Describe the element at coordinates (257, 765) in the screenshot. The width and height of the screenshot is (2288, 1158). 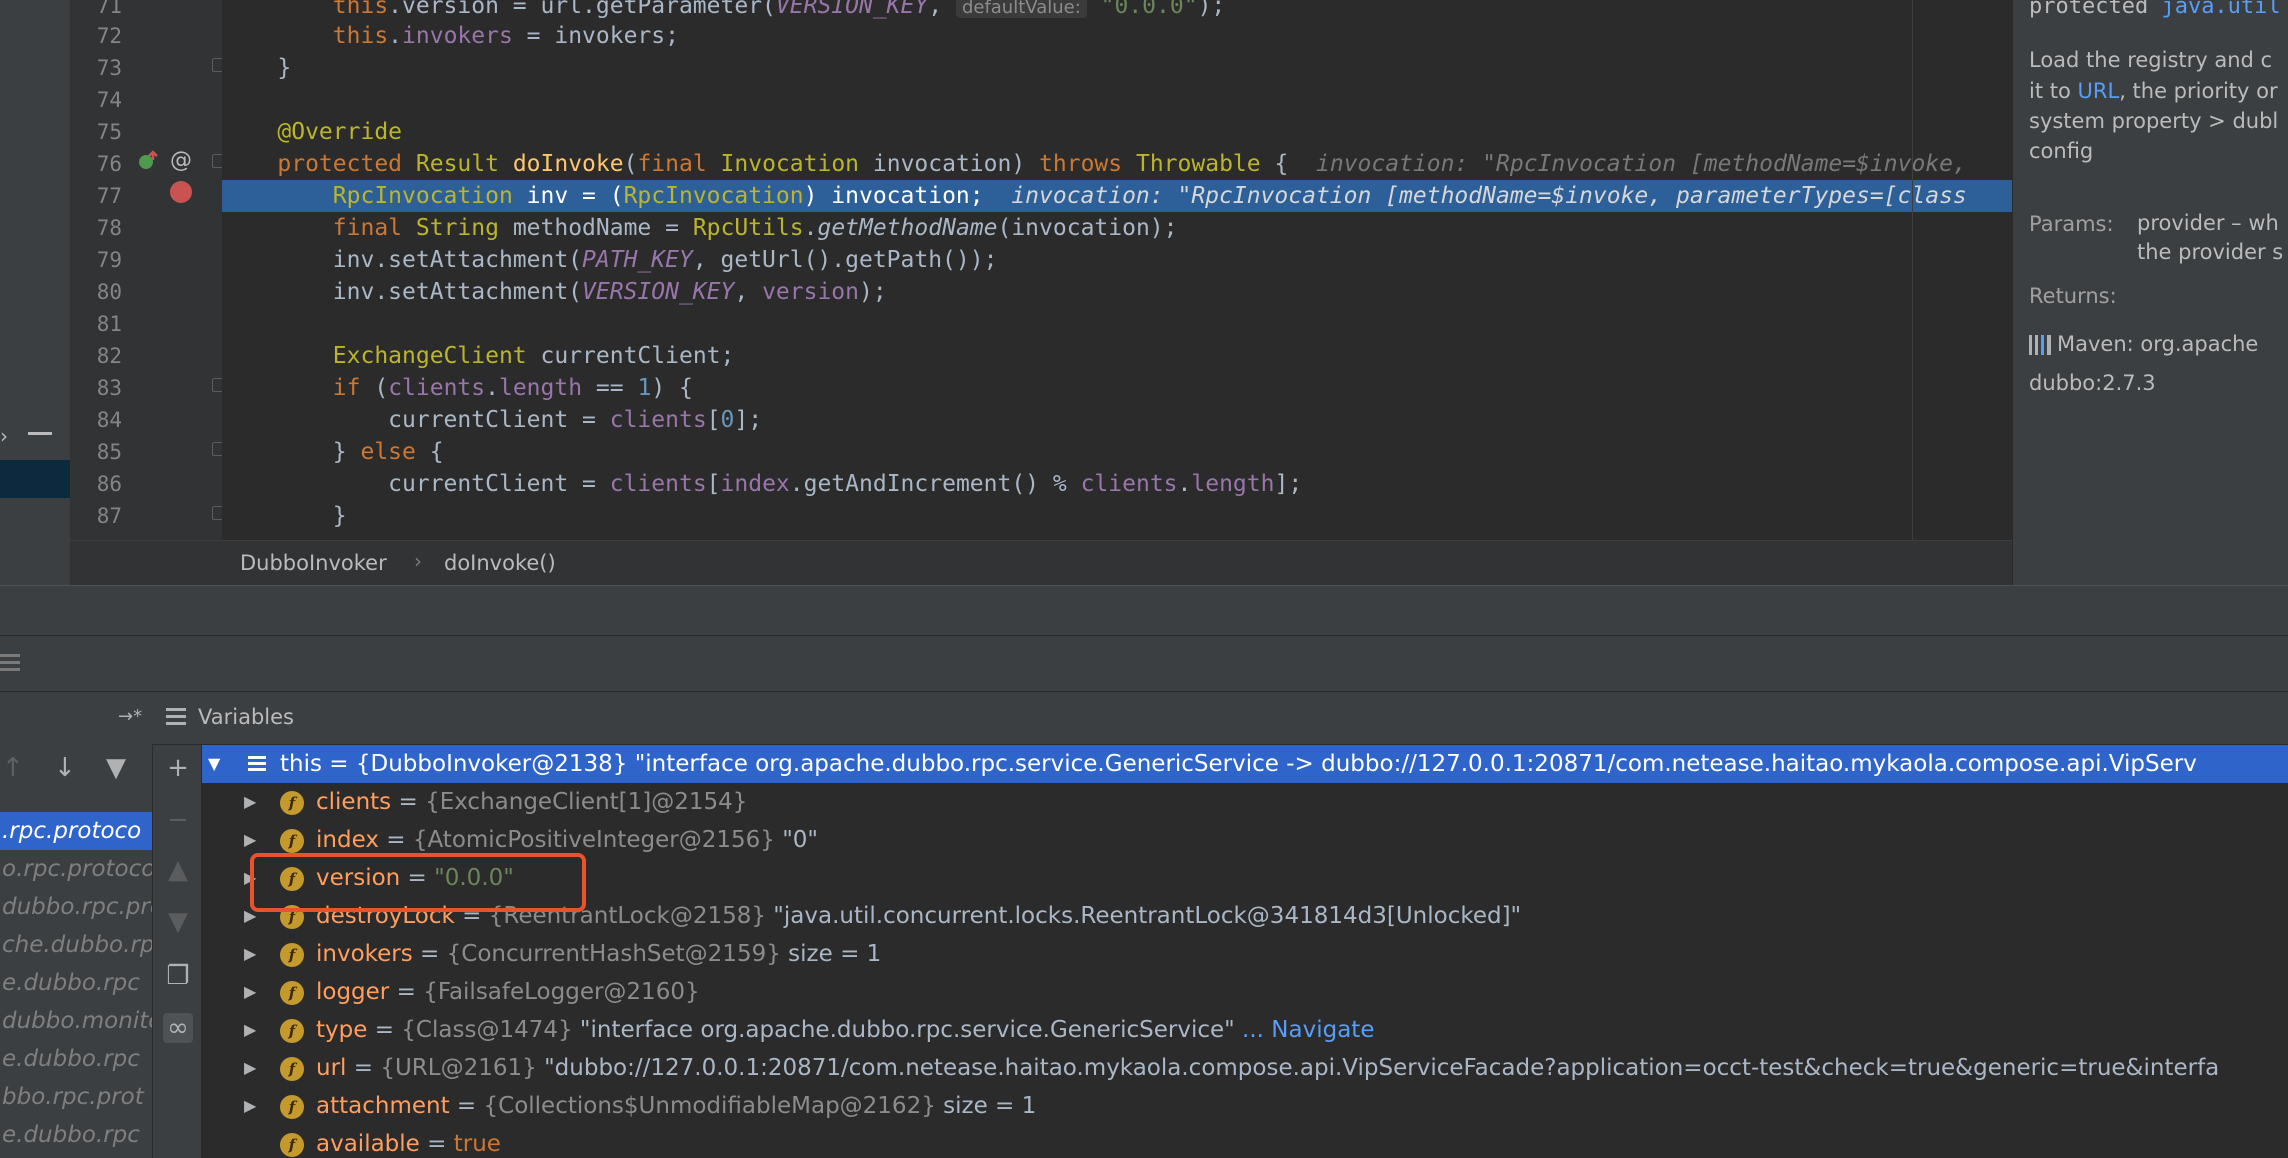
I see `object-icon` at that location.